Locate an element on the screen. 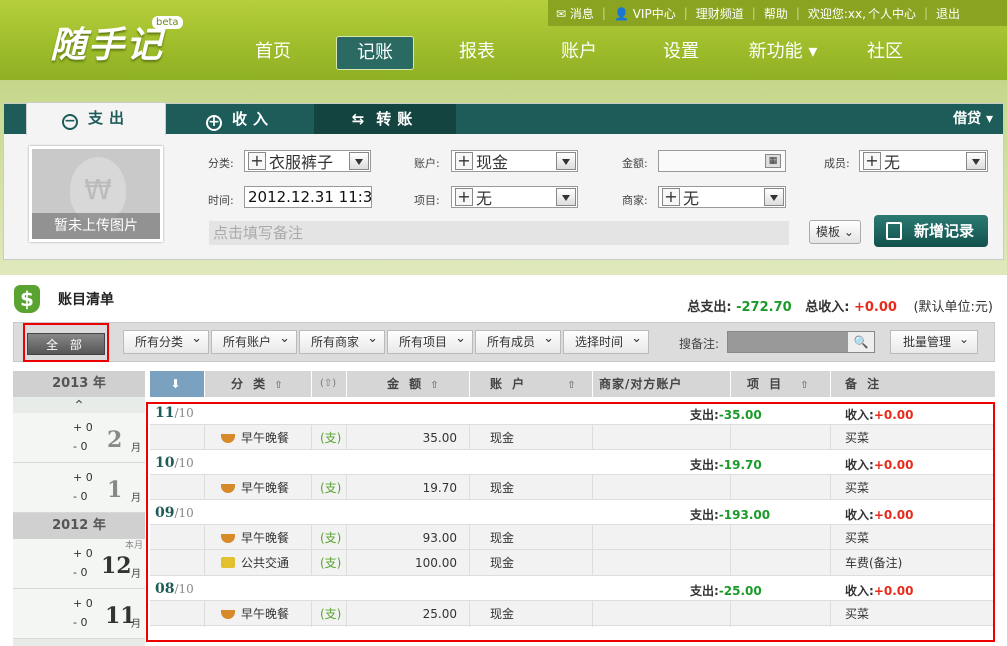 This screenshot has width=1007, height=646. day-expense-label: 支出: is located at coordinates (704, 515).